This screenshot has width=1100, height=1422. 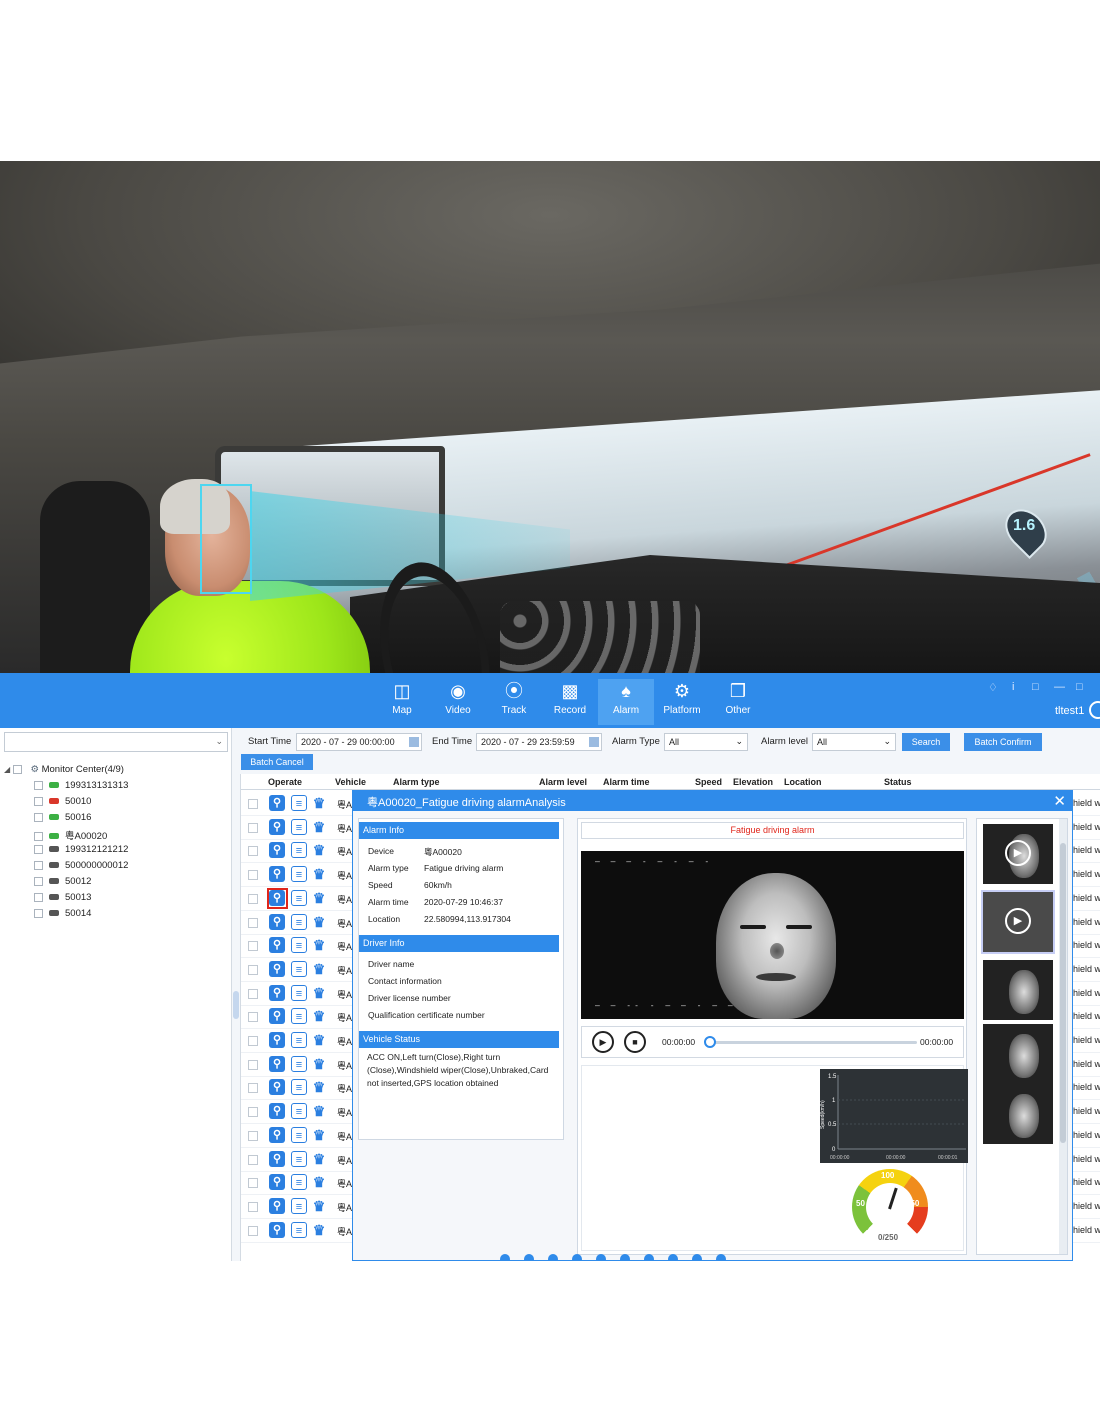 What do you see at coordinates (898, 782) in the screenshot?
I see `col-status: Status` at bounding box center [898, 782].